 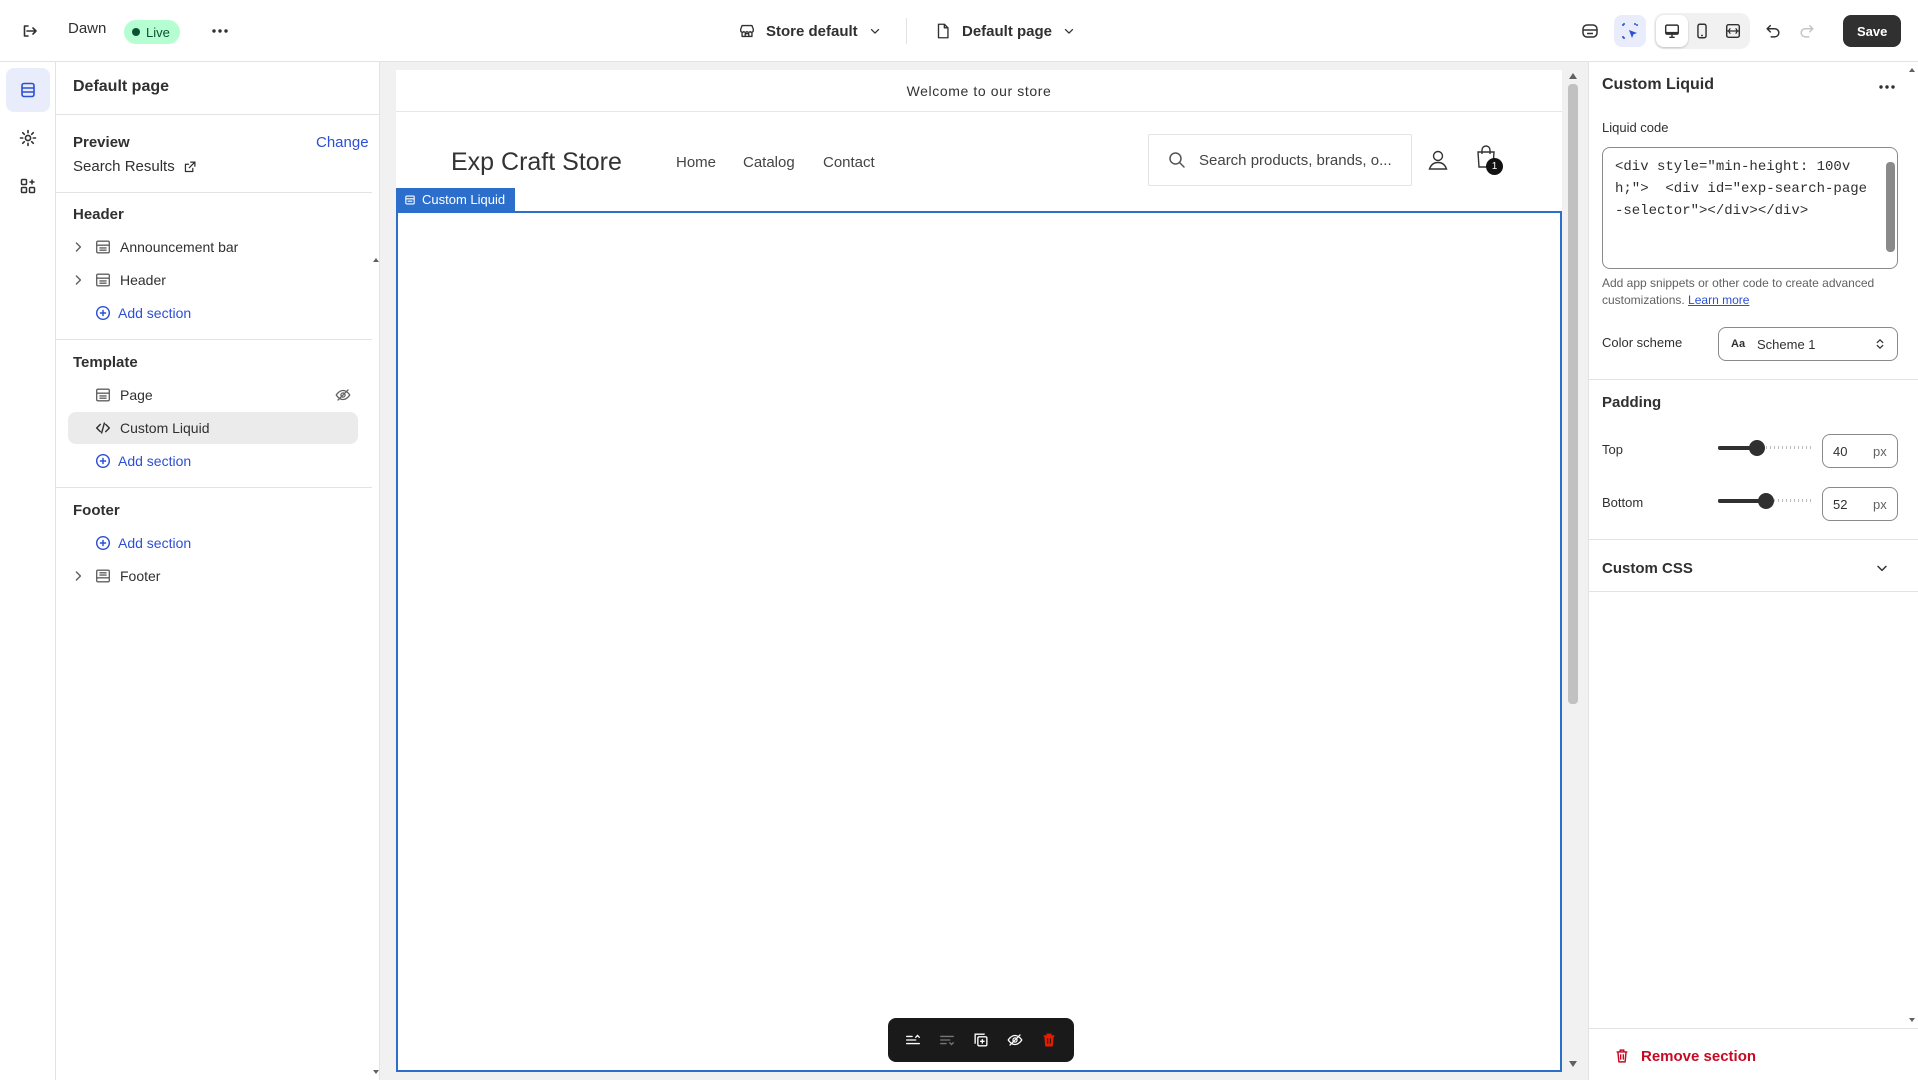 I want to click on page-icon, so click(x=943, y=31).